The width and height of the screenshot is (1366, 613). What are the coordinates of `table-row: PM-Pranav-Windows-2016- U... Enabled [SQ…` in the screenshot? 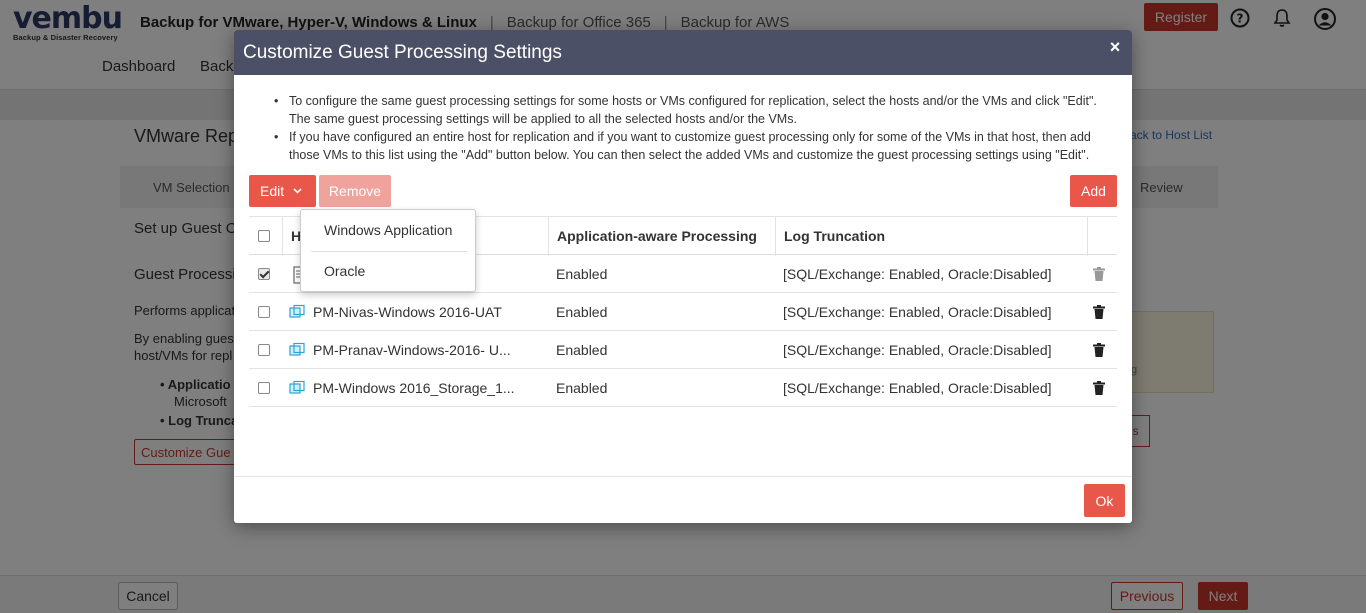 It's located at (683, 350).